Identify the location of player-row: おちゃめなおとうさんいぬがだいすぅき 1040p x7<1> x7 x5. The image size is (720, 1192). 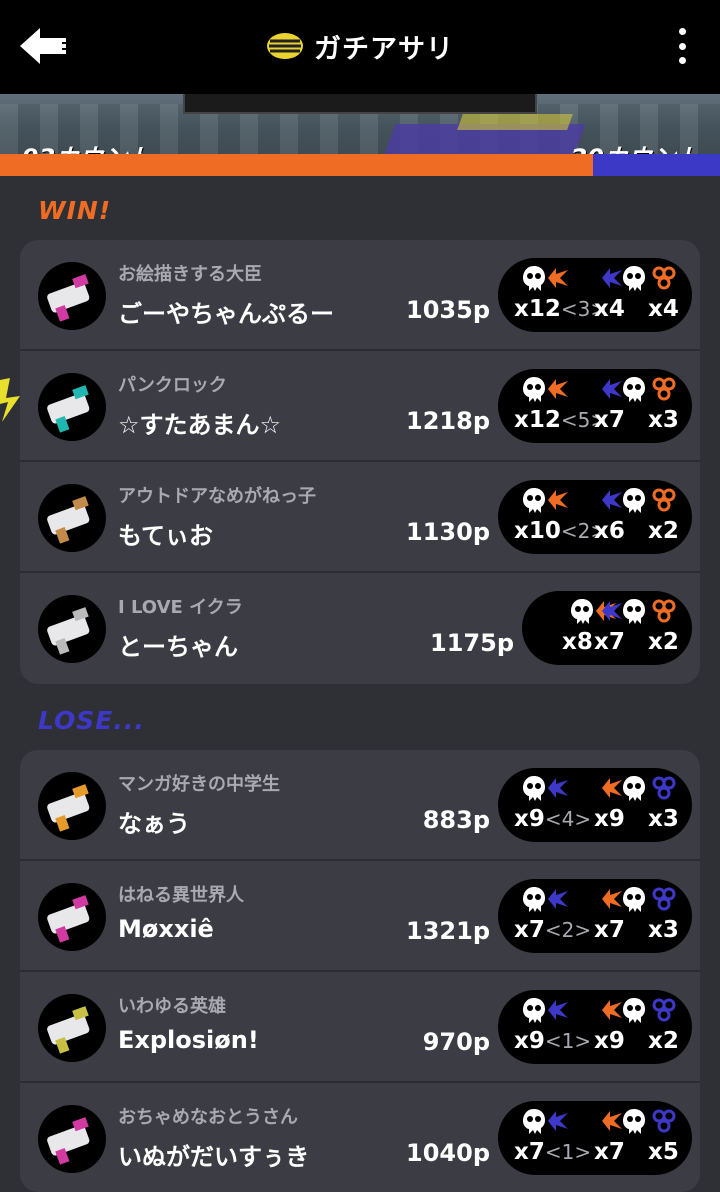
(360, 1137).